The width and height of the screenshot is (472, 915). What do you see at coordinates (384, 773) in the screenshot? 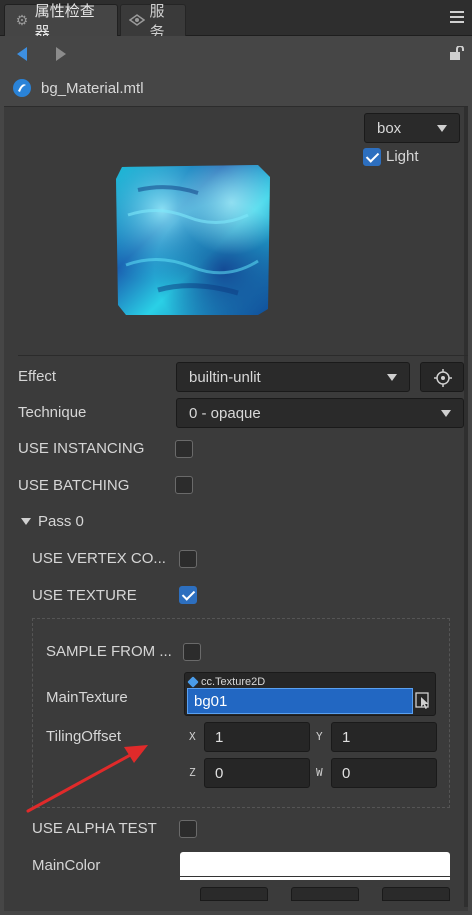
I see `offset-w-input: 0` at bounding box center [384, 773].